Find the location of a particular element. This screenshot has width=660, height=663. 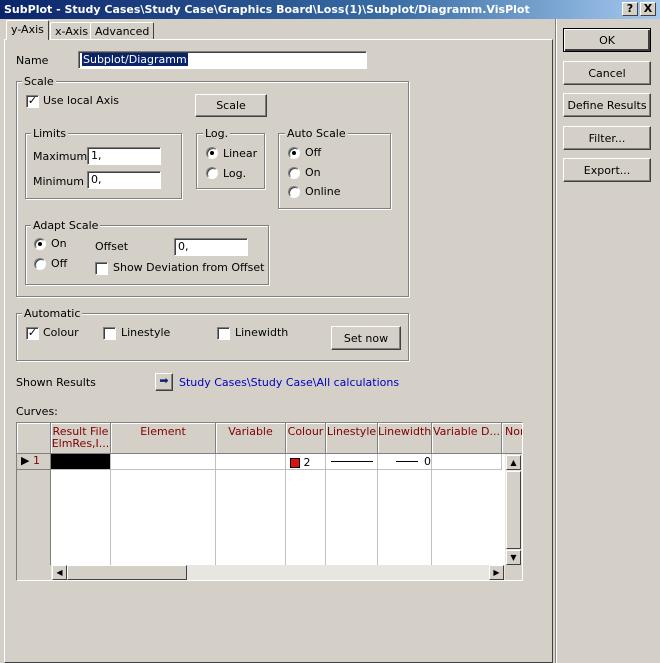

offset-label: Offset is located at coordinates (112, 246).